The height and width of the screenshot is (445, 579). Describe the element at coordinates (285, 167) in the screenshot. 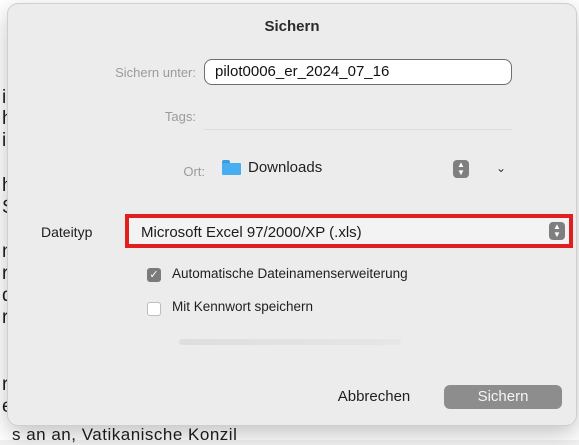

I see `location-value: Downloads` at that location.